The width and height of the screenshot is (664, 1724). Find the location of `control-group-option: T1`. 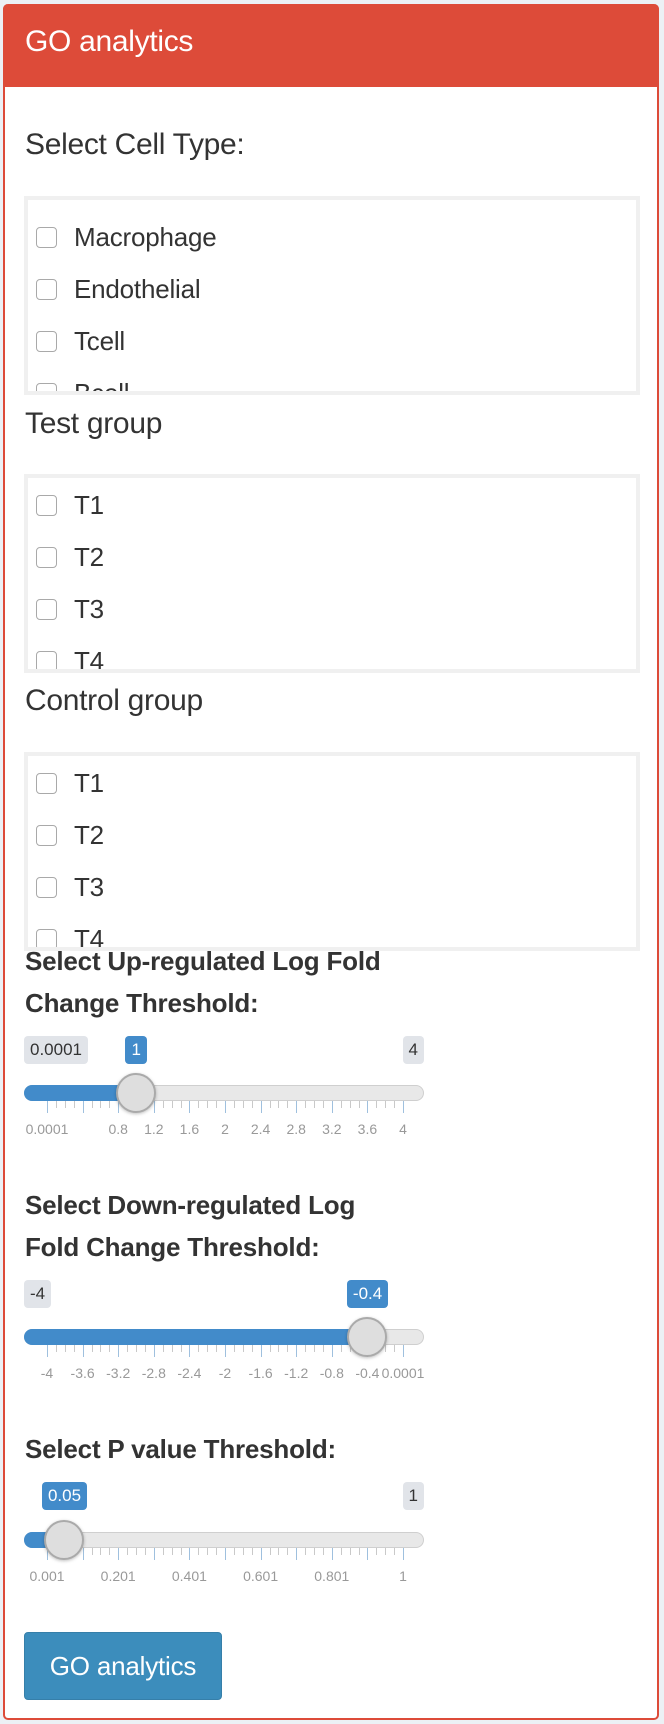

control-group-option: T1 is located at coordinates (70, 783).